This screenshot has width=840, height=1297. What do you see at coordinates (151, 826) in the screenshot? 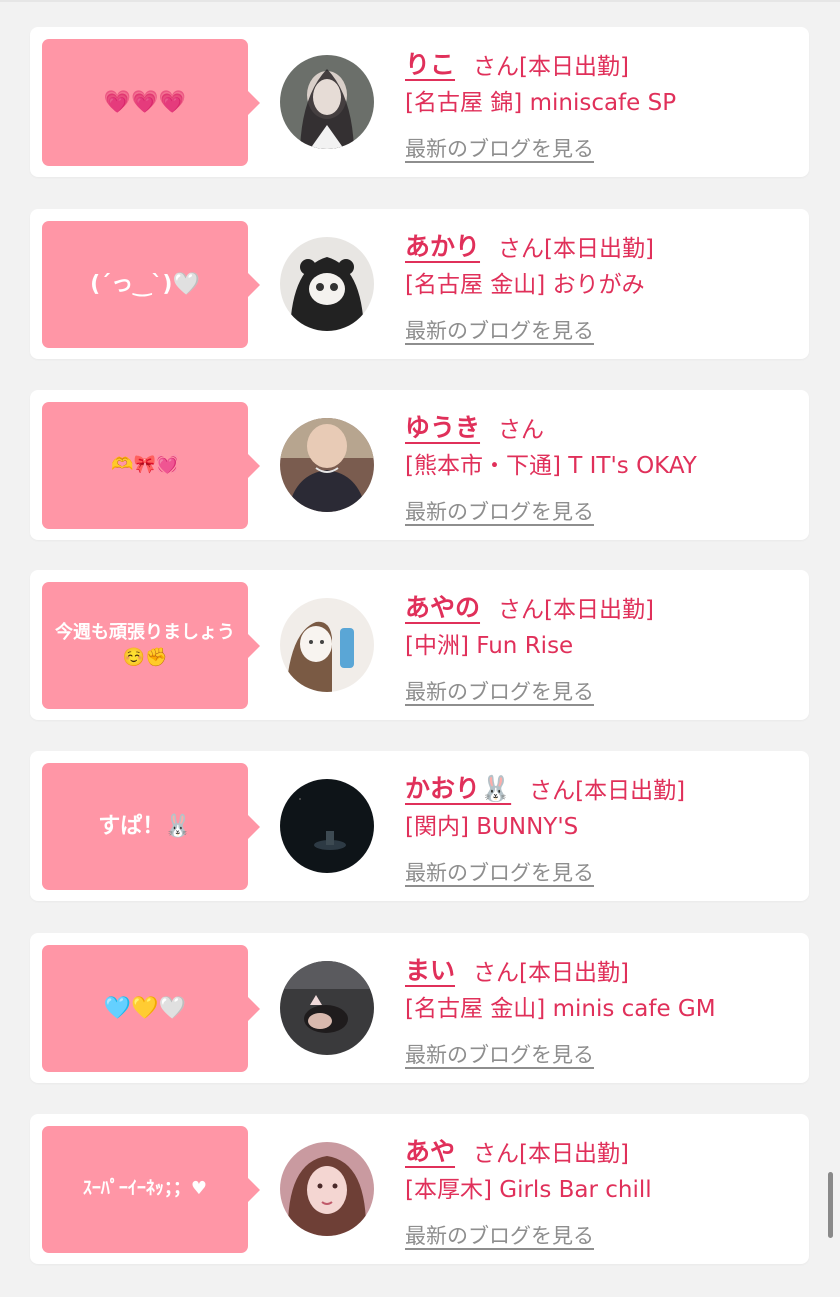
I see `message-bubble: すぱ！🐰` at bounding box center [151, 826].